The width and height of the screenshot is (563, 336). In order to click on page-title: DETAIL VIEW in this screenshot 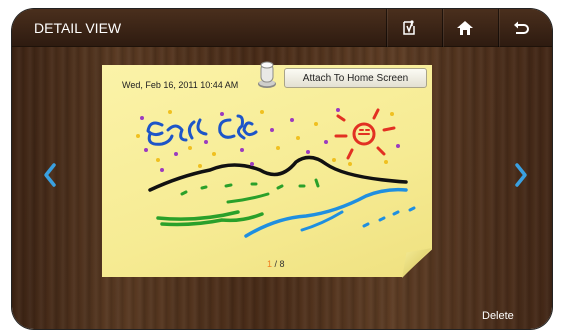, I will do `click(78, 28)`.